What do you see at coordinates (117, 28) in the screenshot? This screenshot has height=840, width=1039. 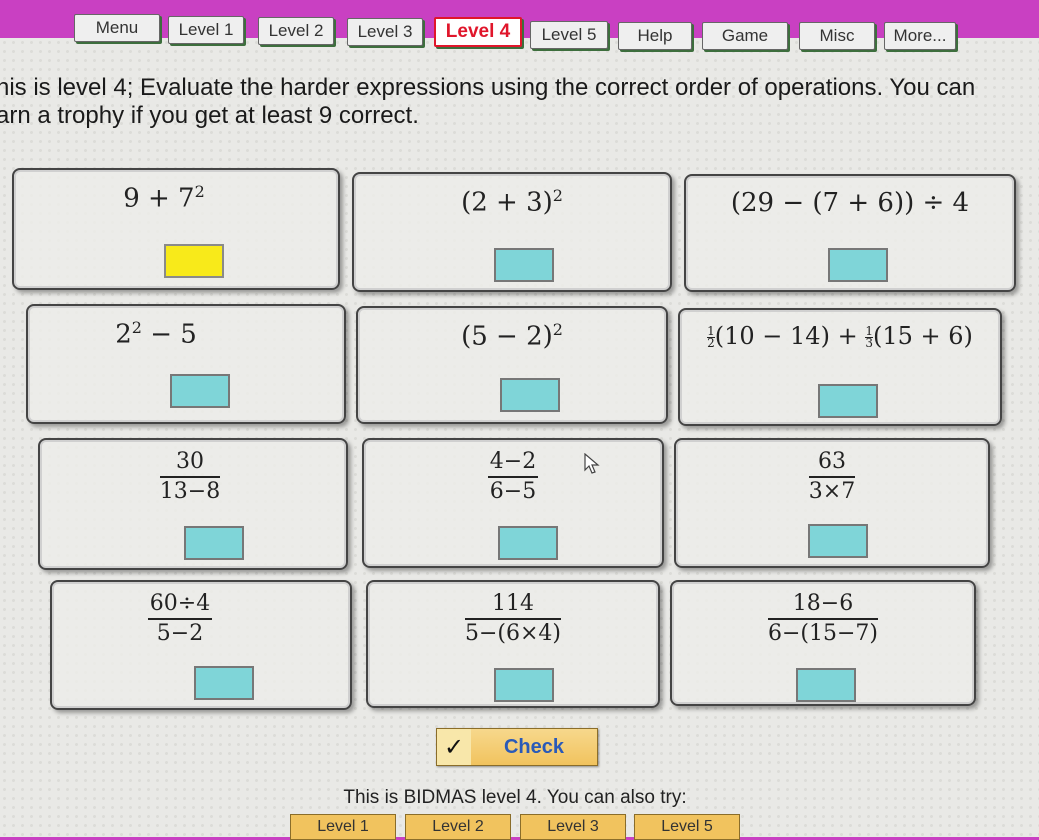 I see `tab-menu: Menu` at bounding box center [117, 28].